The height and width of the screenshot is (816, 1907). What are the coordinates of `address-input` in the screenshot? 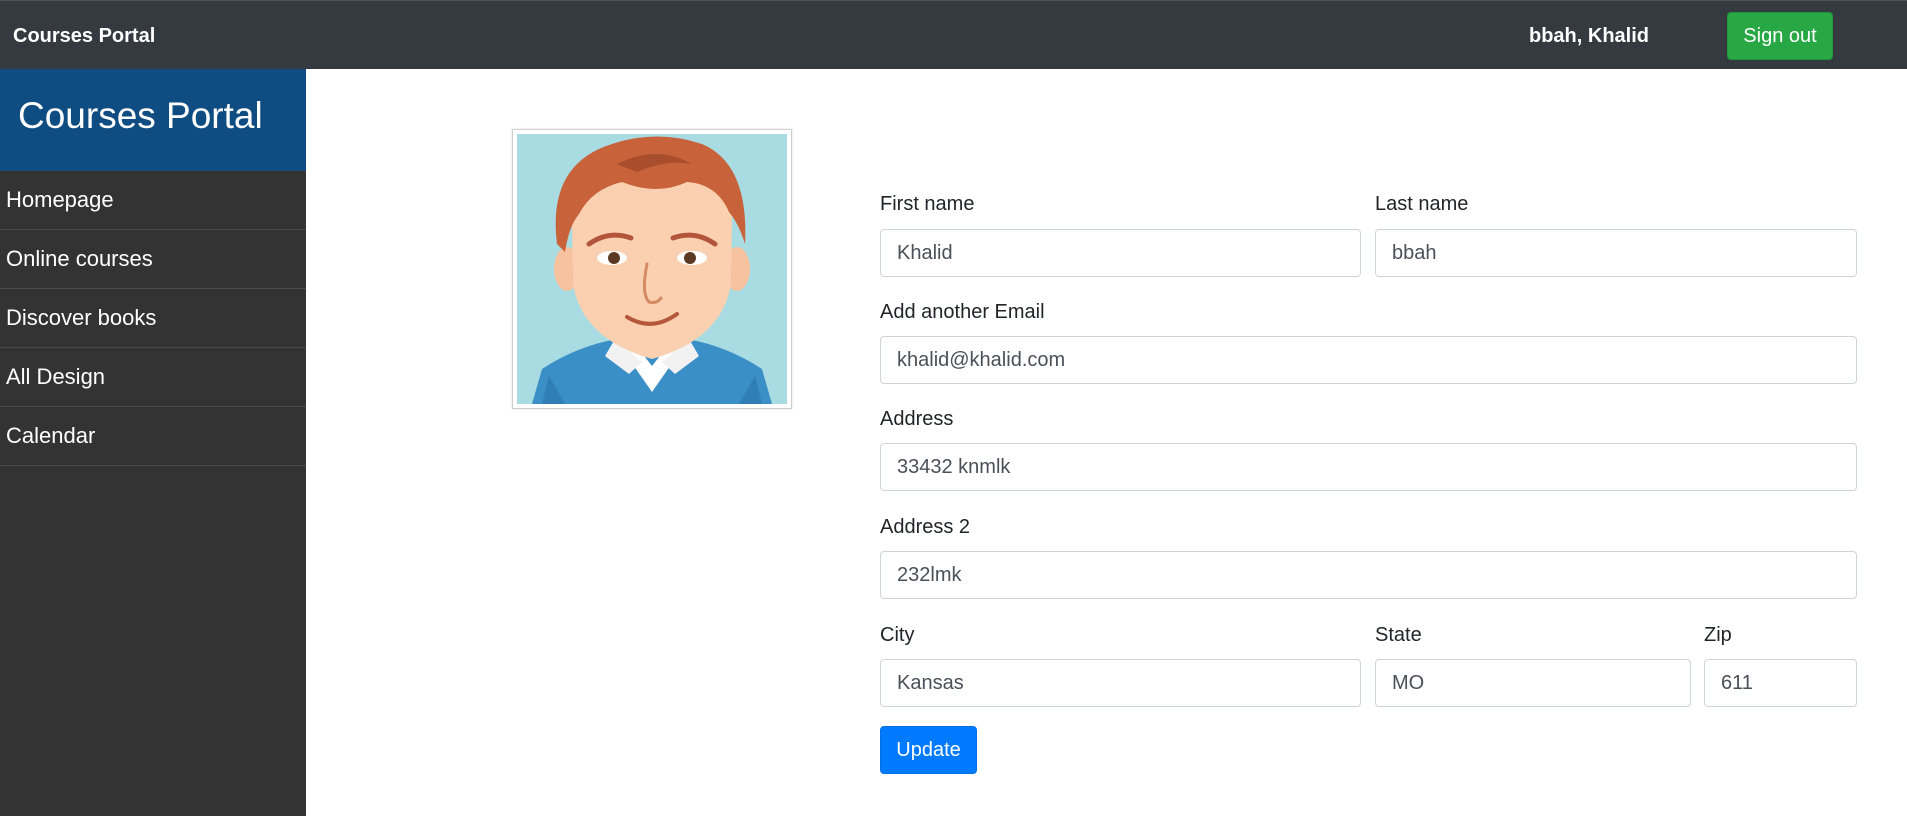 It's located at (1368, 467).